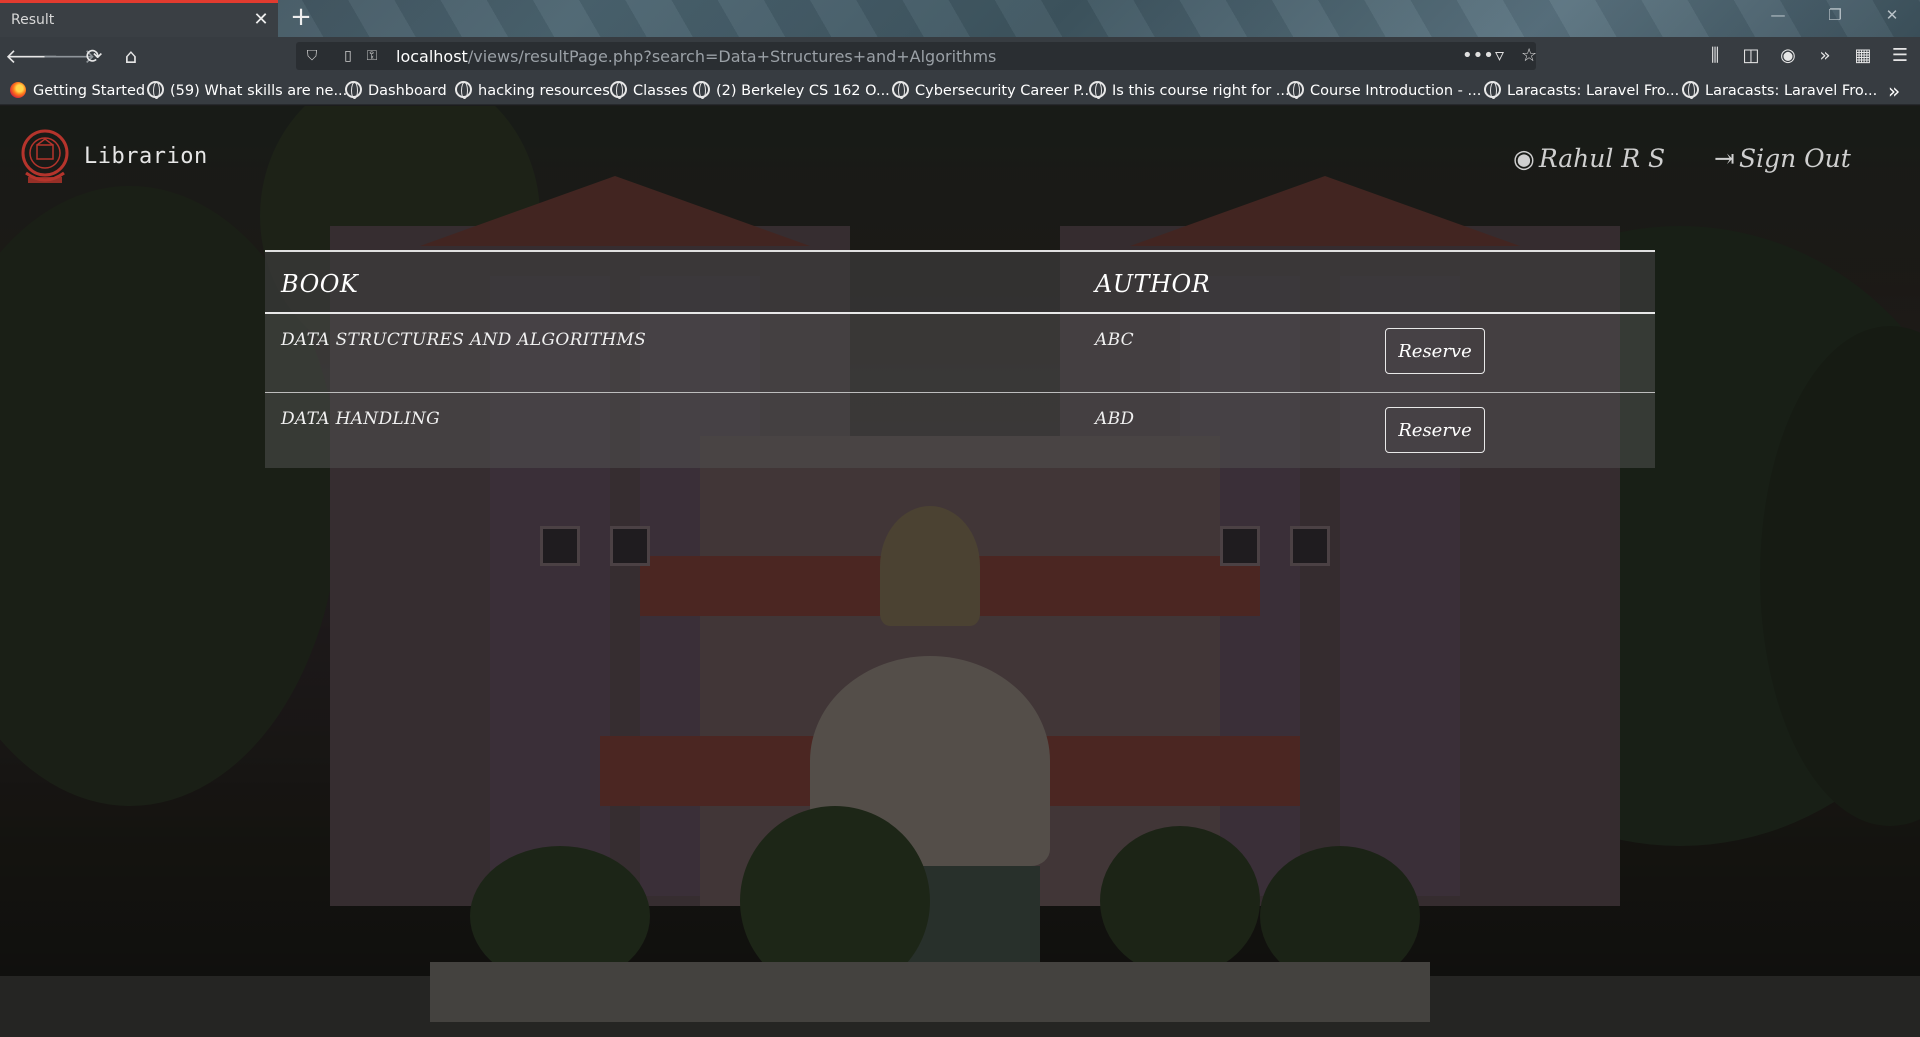 The width and height of the screenshot is (1920, 1037). Describe the element at coordinates (1794, 158) in the screenshot. I see `sign-out-label: Sign Out` at that location.